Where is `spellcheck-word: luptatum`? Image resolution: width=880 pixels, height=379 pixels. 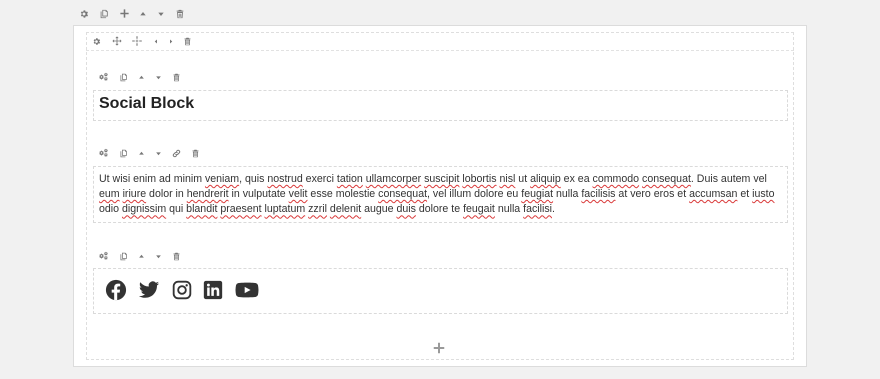 spellcheck-word: luptatum is located at coordinates (285, 209).